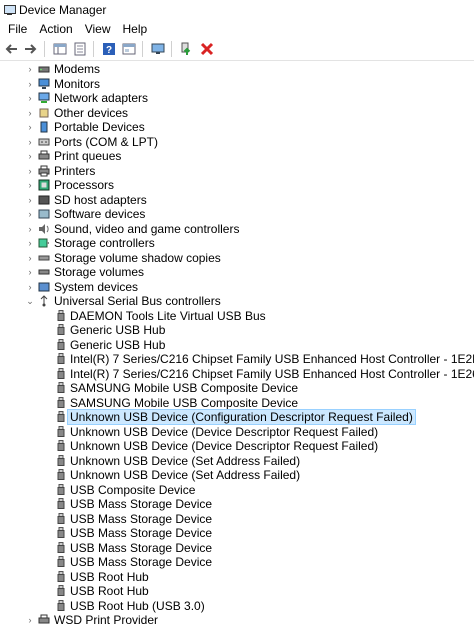  I want to click on usb-controller-icon, so click(44, 301).